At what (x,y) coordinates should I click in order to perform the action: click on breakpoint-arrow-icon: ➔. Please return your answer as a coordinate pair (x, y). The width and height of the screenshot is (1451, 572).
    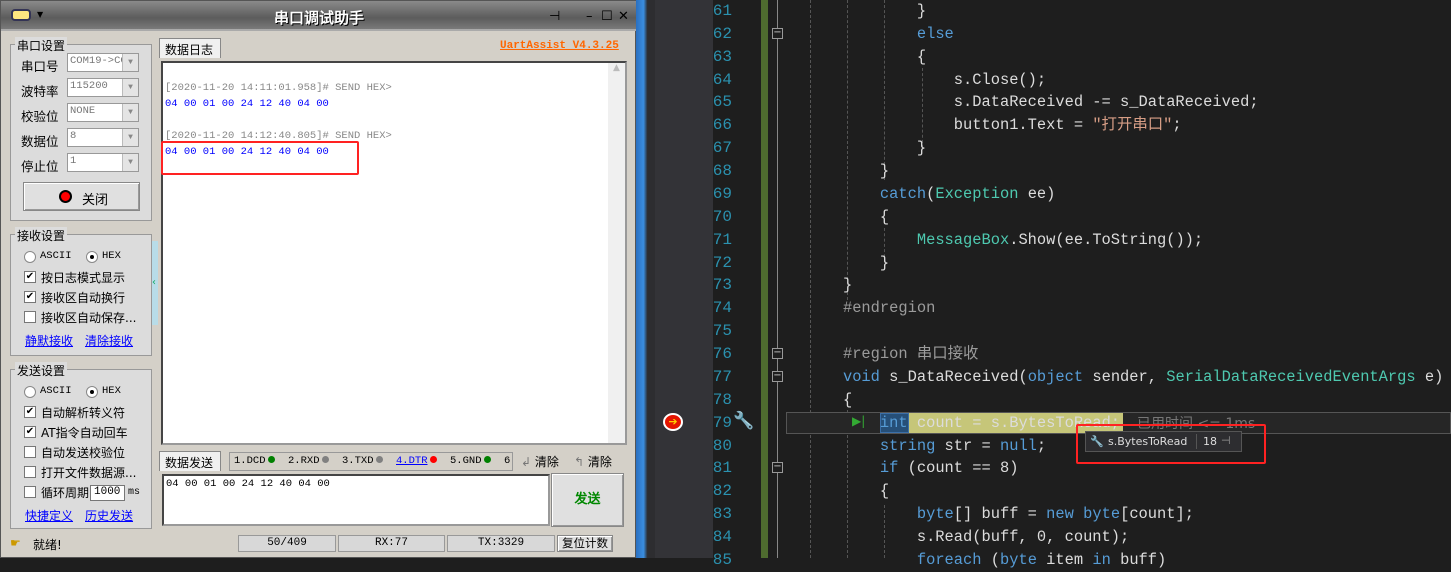
    Looking at the image, I should click on (673, 422).